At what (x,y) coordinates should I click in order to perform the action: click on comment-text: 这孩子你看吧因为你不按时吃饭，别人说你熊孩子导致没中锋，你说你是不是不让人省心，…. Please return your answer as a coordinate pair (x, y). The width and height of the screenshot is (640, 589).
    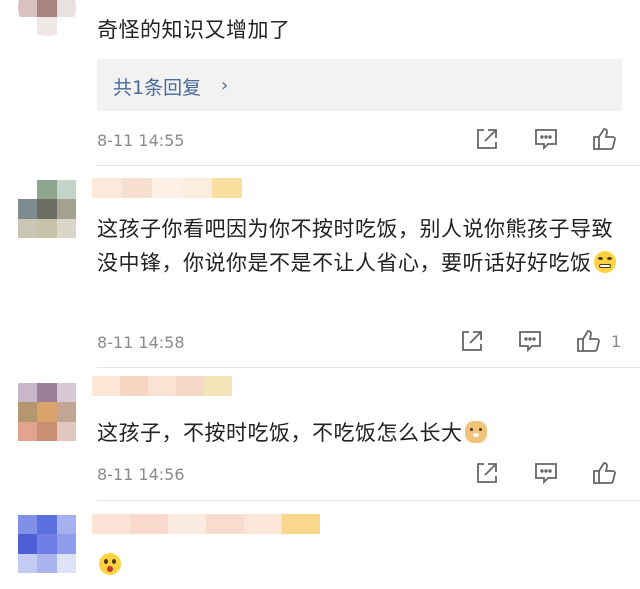
    Looking at the image, I should click on (362, 246).